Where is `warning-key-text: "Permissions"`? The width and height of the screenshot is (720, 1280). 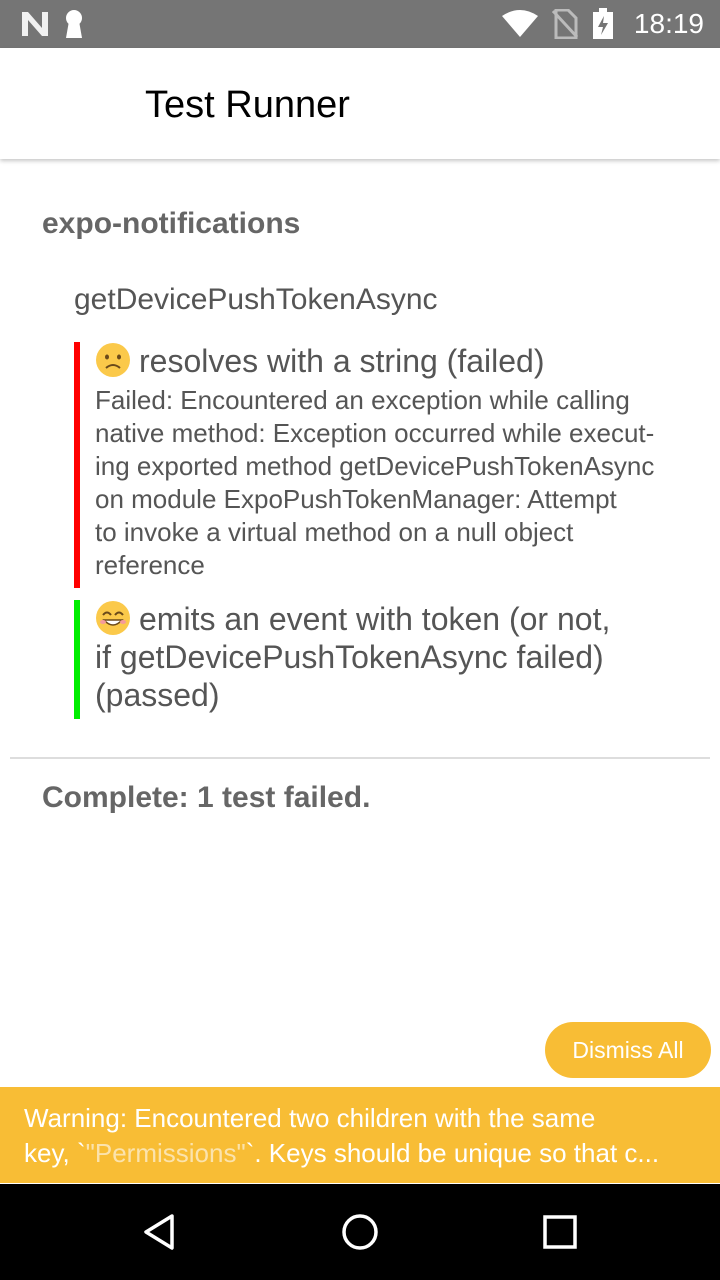
warning-key-text: "Permissions" is located at coordinates (165, 1153).